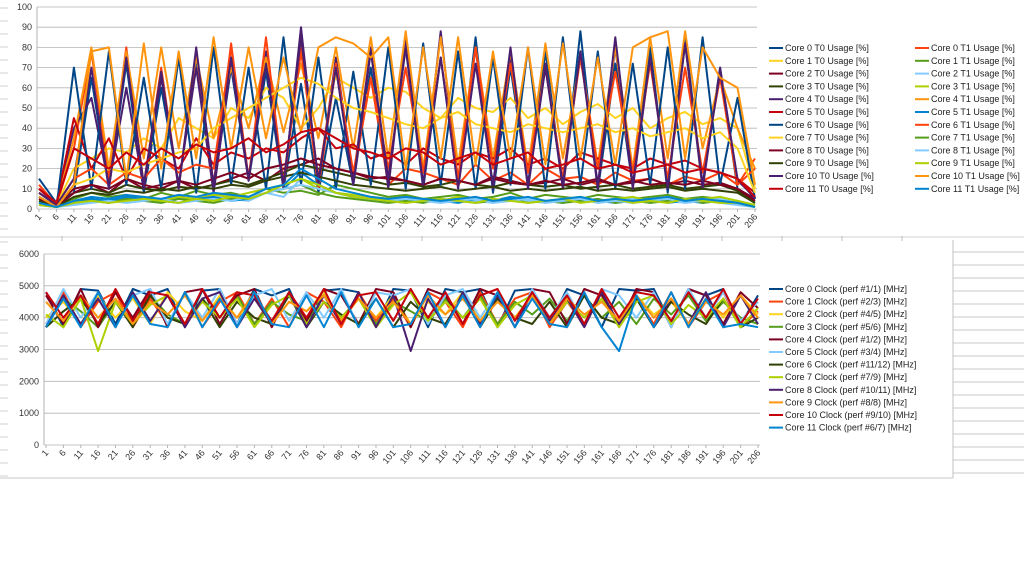 The height and width of the screenshot is (572, 1024). What do you see at coordinates (973, 48) in the screenshot?
I see `legend-label: Core 0 T1 Usage [%]` at bounding box center [973, 48].